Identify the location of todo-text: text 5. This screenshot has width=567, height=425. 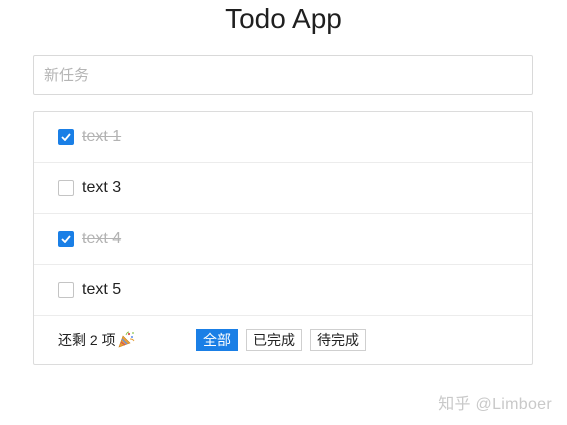
(102, 289).